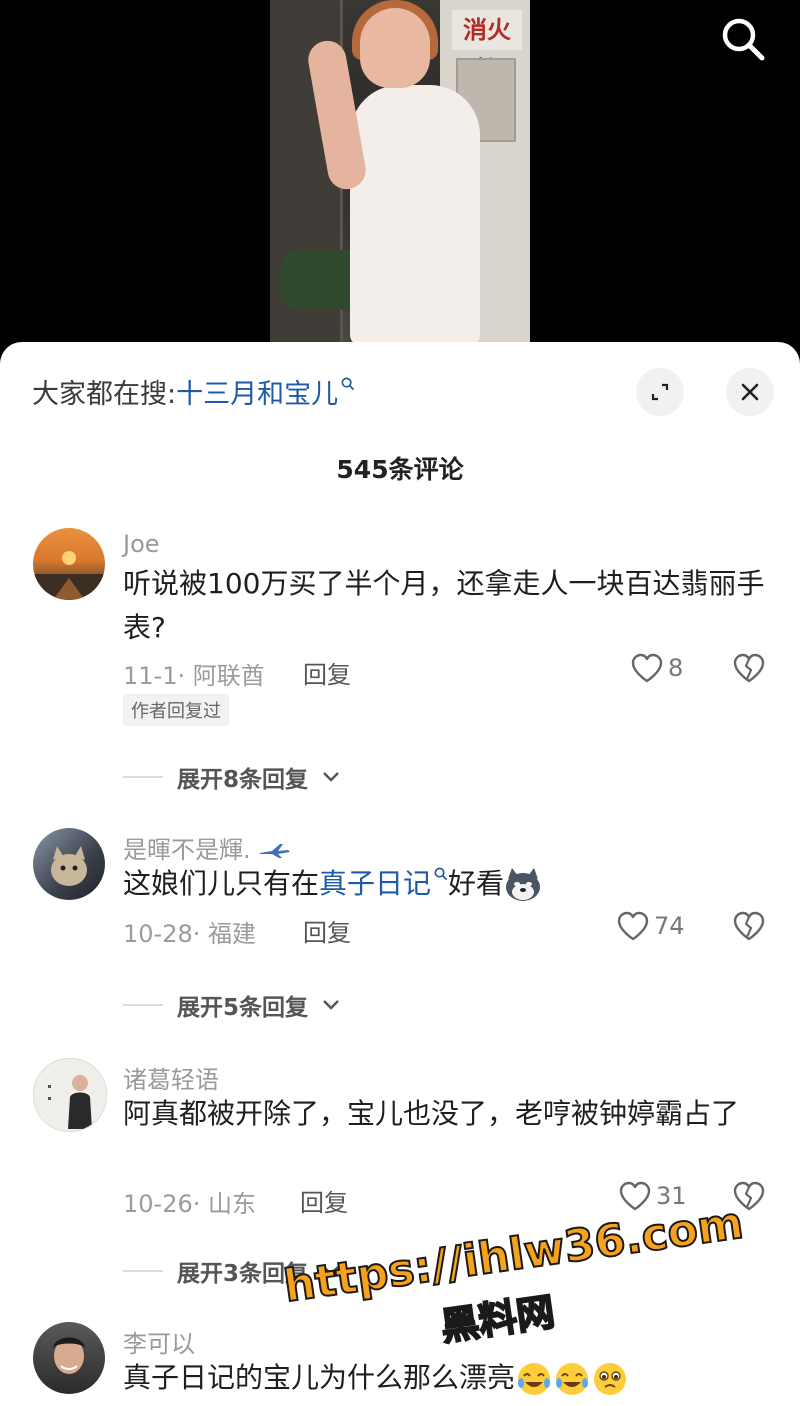 This screenshot has height=1406, width=800. Describe the element at coordinates (375, 883) in the screenshot. I see `comment-search-link: 真子日记` at that location.